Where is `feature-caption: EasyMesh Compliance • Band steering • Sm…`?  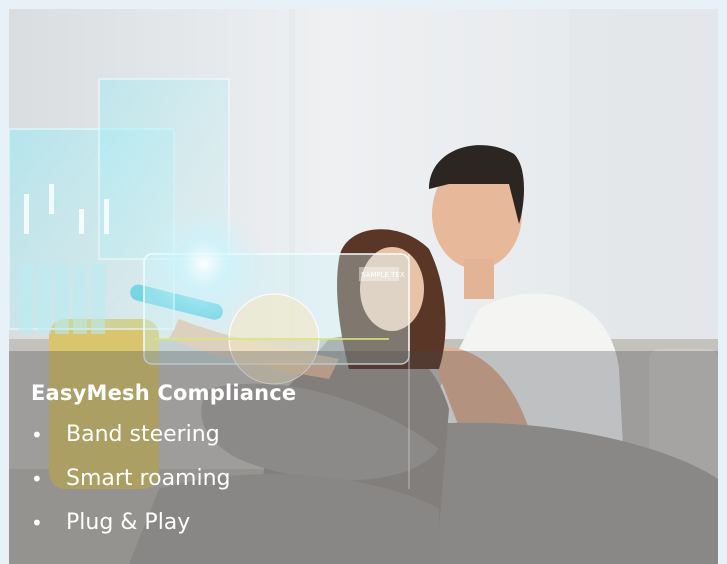 feature-caption: EasyMesh Compliance • Band steering • Sm… is located at coordinates (163, 463).